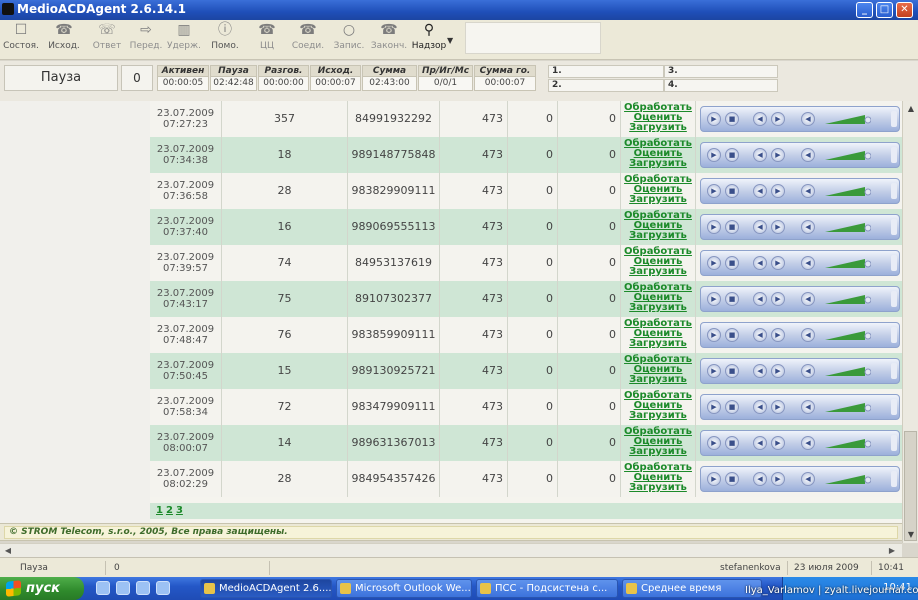 This screenshot has height=600, width=918. I want to click on taskbar-task: Среднее время, so click(692, 588).